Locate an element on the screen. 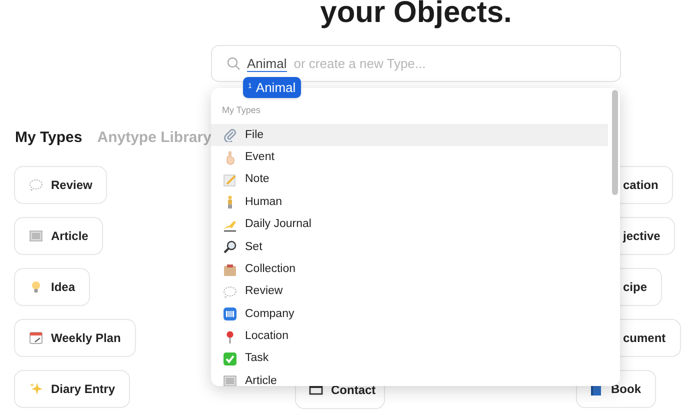 This screenshot has height=414, width=690. type-label: cipe is located at coordinates (635, 287).